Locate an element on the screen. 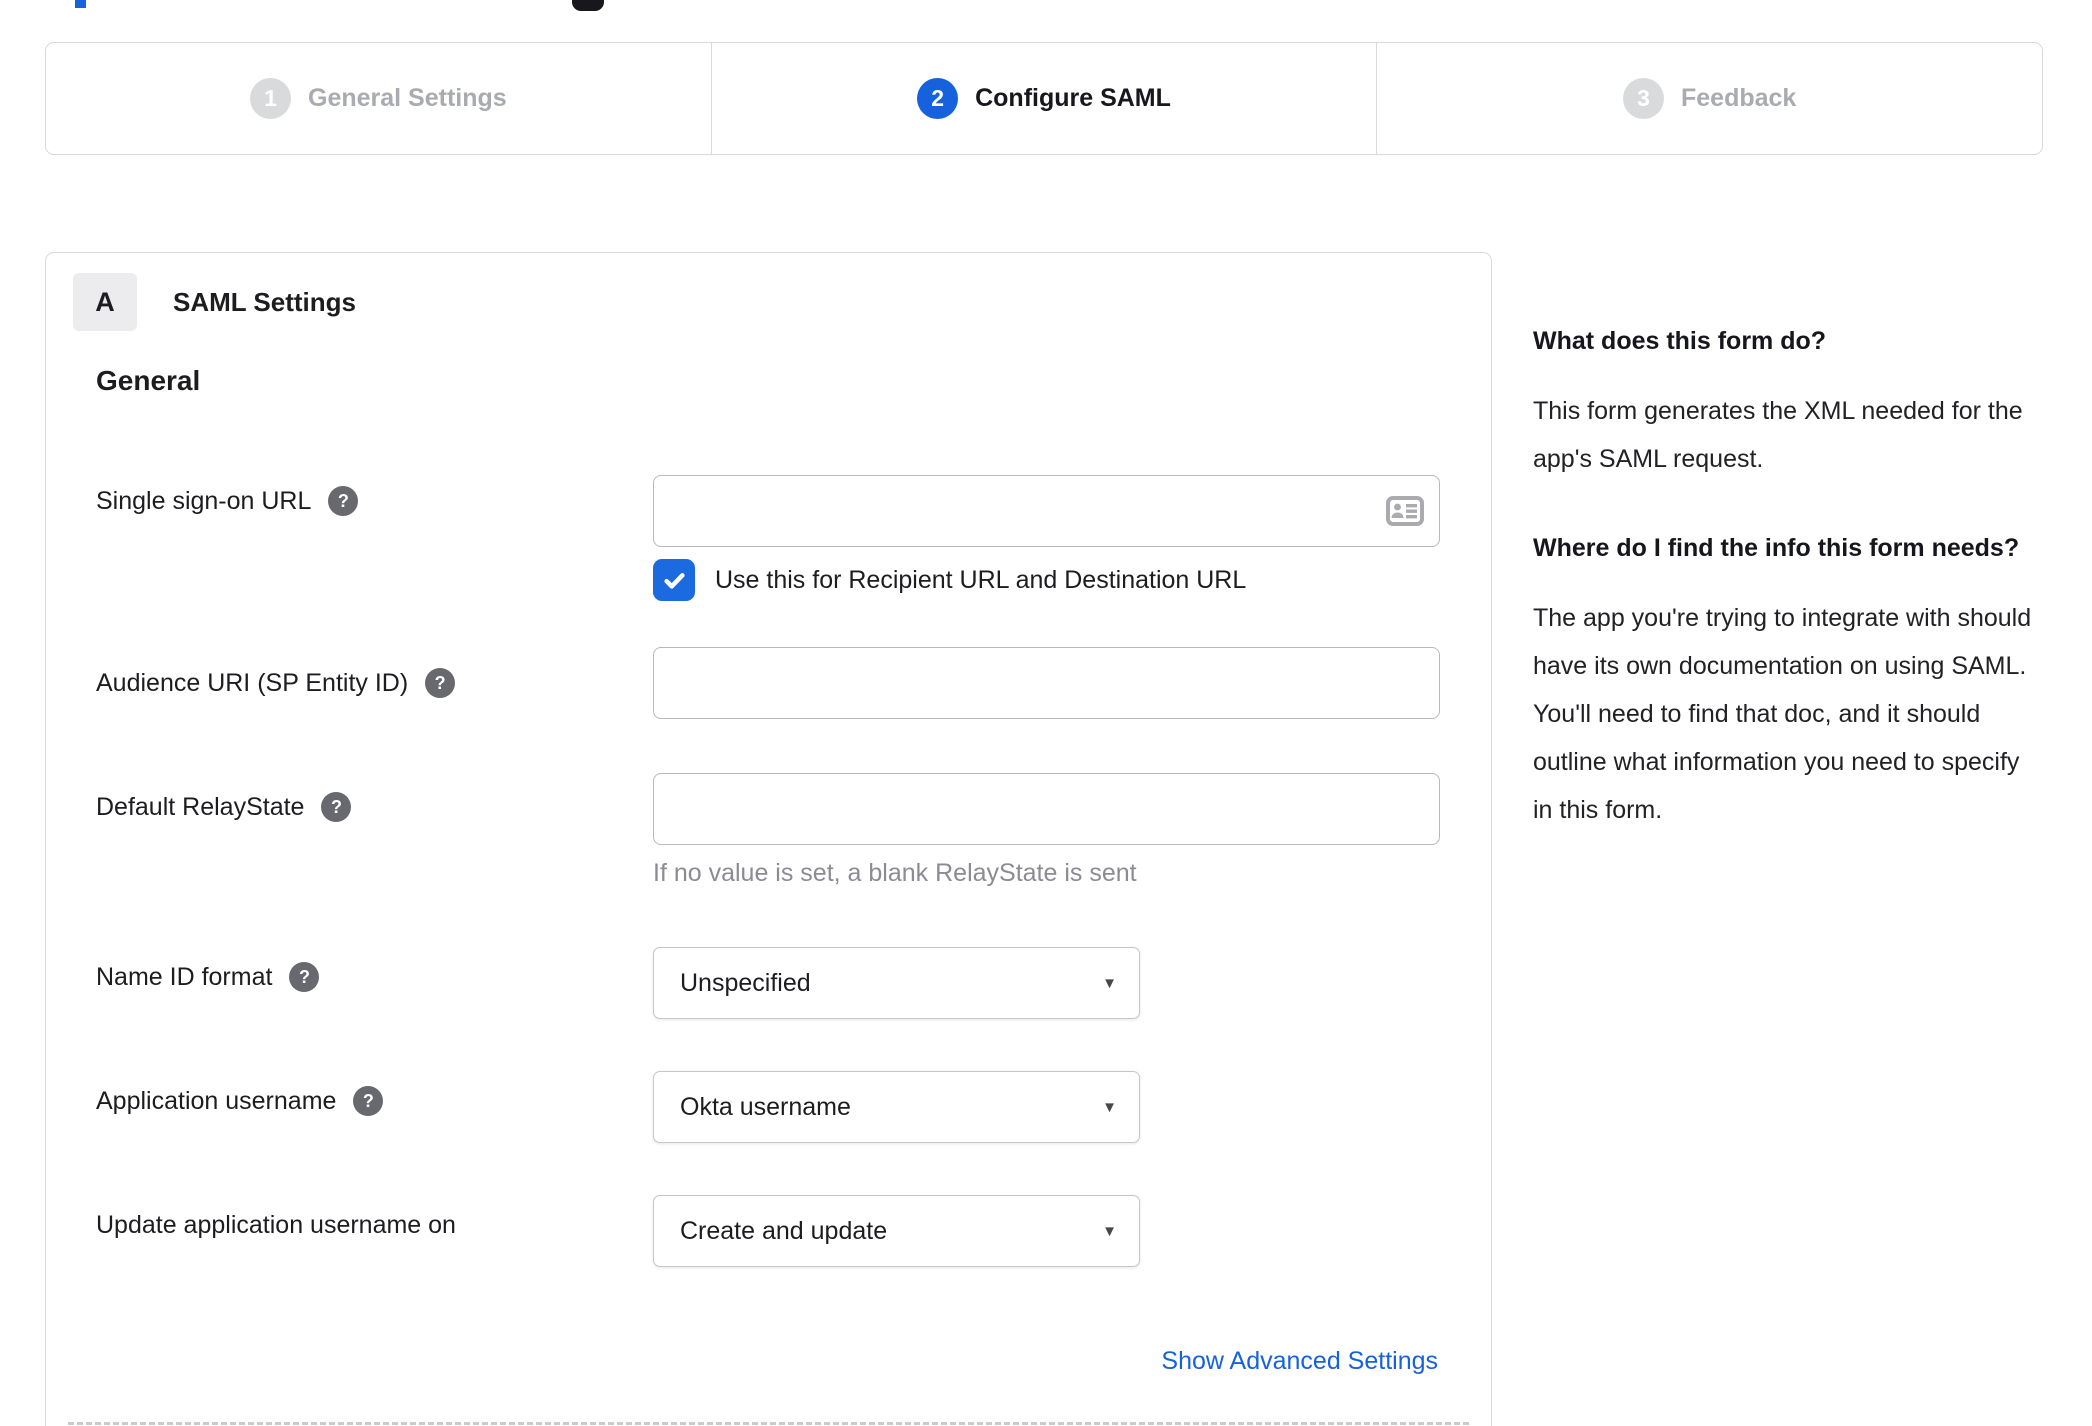 This screenshot has width=2092, height=1426. audience-uri-label: Audience URI (SP Entity ID) ? is located at coordinates (276, 683).